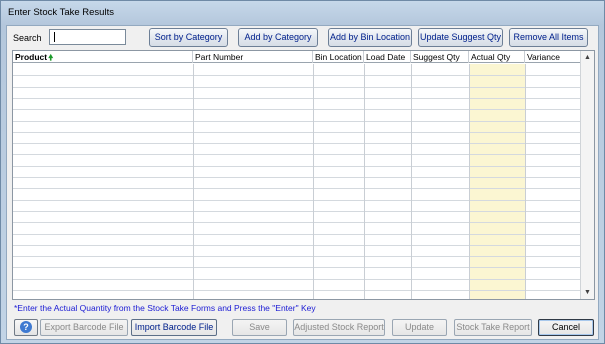 Image resolution: width=605 pixels, height=344 pixels. I want to click on scroll-up-icon: ▲, so click(587, 57).